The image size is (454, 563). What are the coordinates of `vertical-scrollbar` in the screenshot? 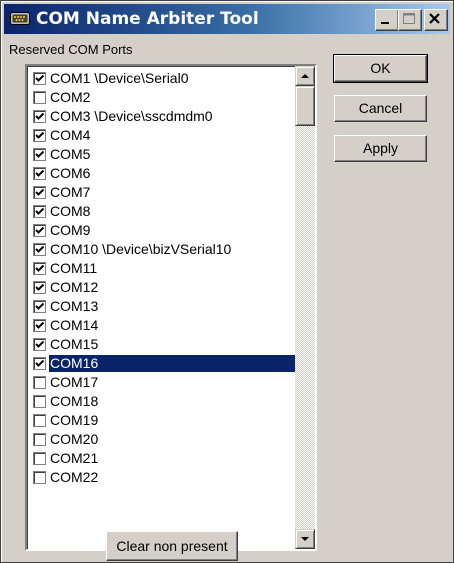 It's located at (305, 307).